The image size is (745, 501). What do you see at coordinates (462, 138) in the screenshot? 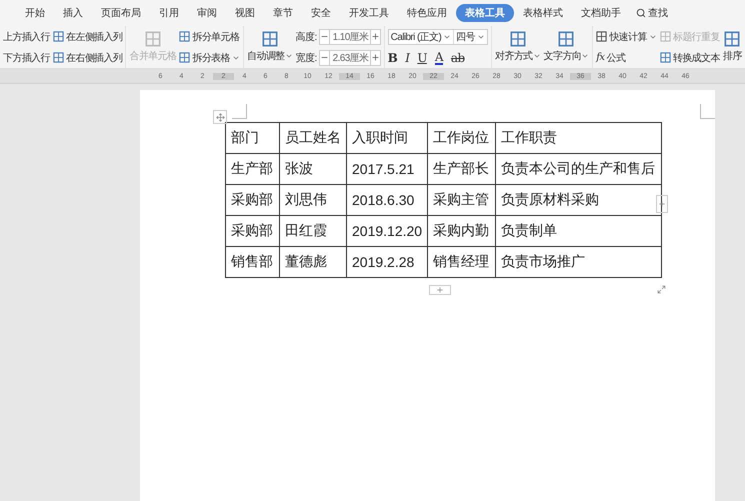
I see `header-cell: 工作岗位` at bounding box center [462, 138].